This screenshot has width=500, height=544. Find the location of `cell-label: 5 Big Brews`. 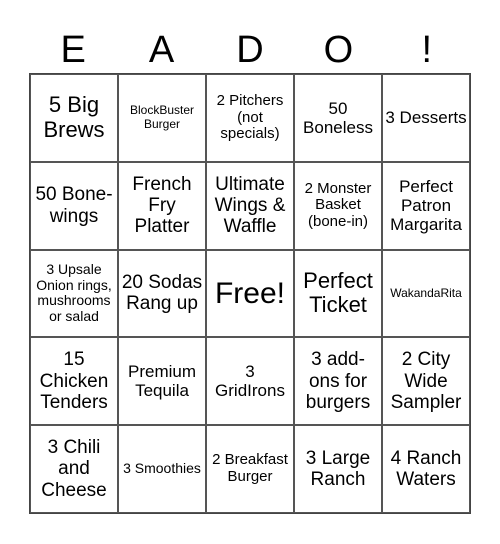

cell-label: 5 Big Brews is located at coordinates (74, 117).